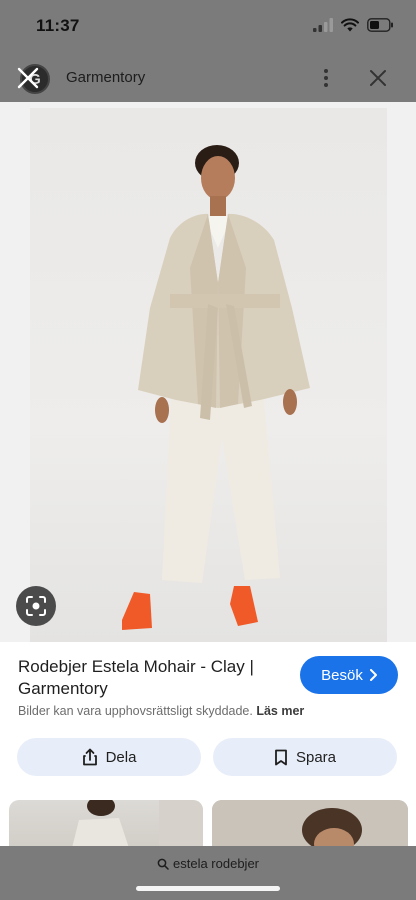 This screenshot has width=416, height=900. What do you see at coordinates (281, 757) in the screenshot?
I see `bookmark-icon` at bounding box center [281, 757].